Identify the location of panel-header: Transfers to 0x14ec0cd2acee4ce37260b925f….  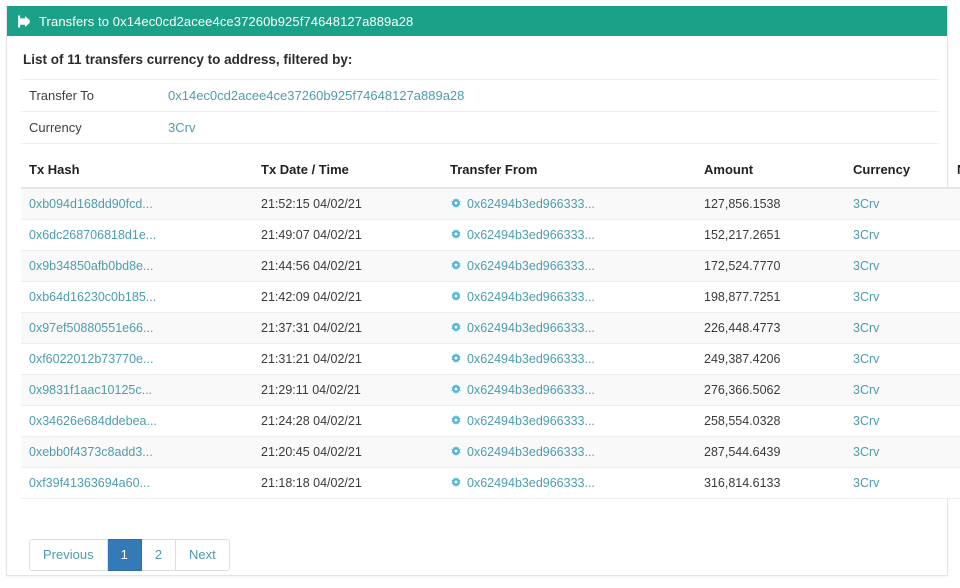
(477, 21).